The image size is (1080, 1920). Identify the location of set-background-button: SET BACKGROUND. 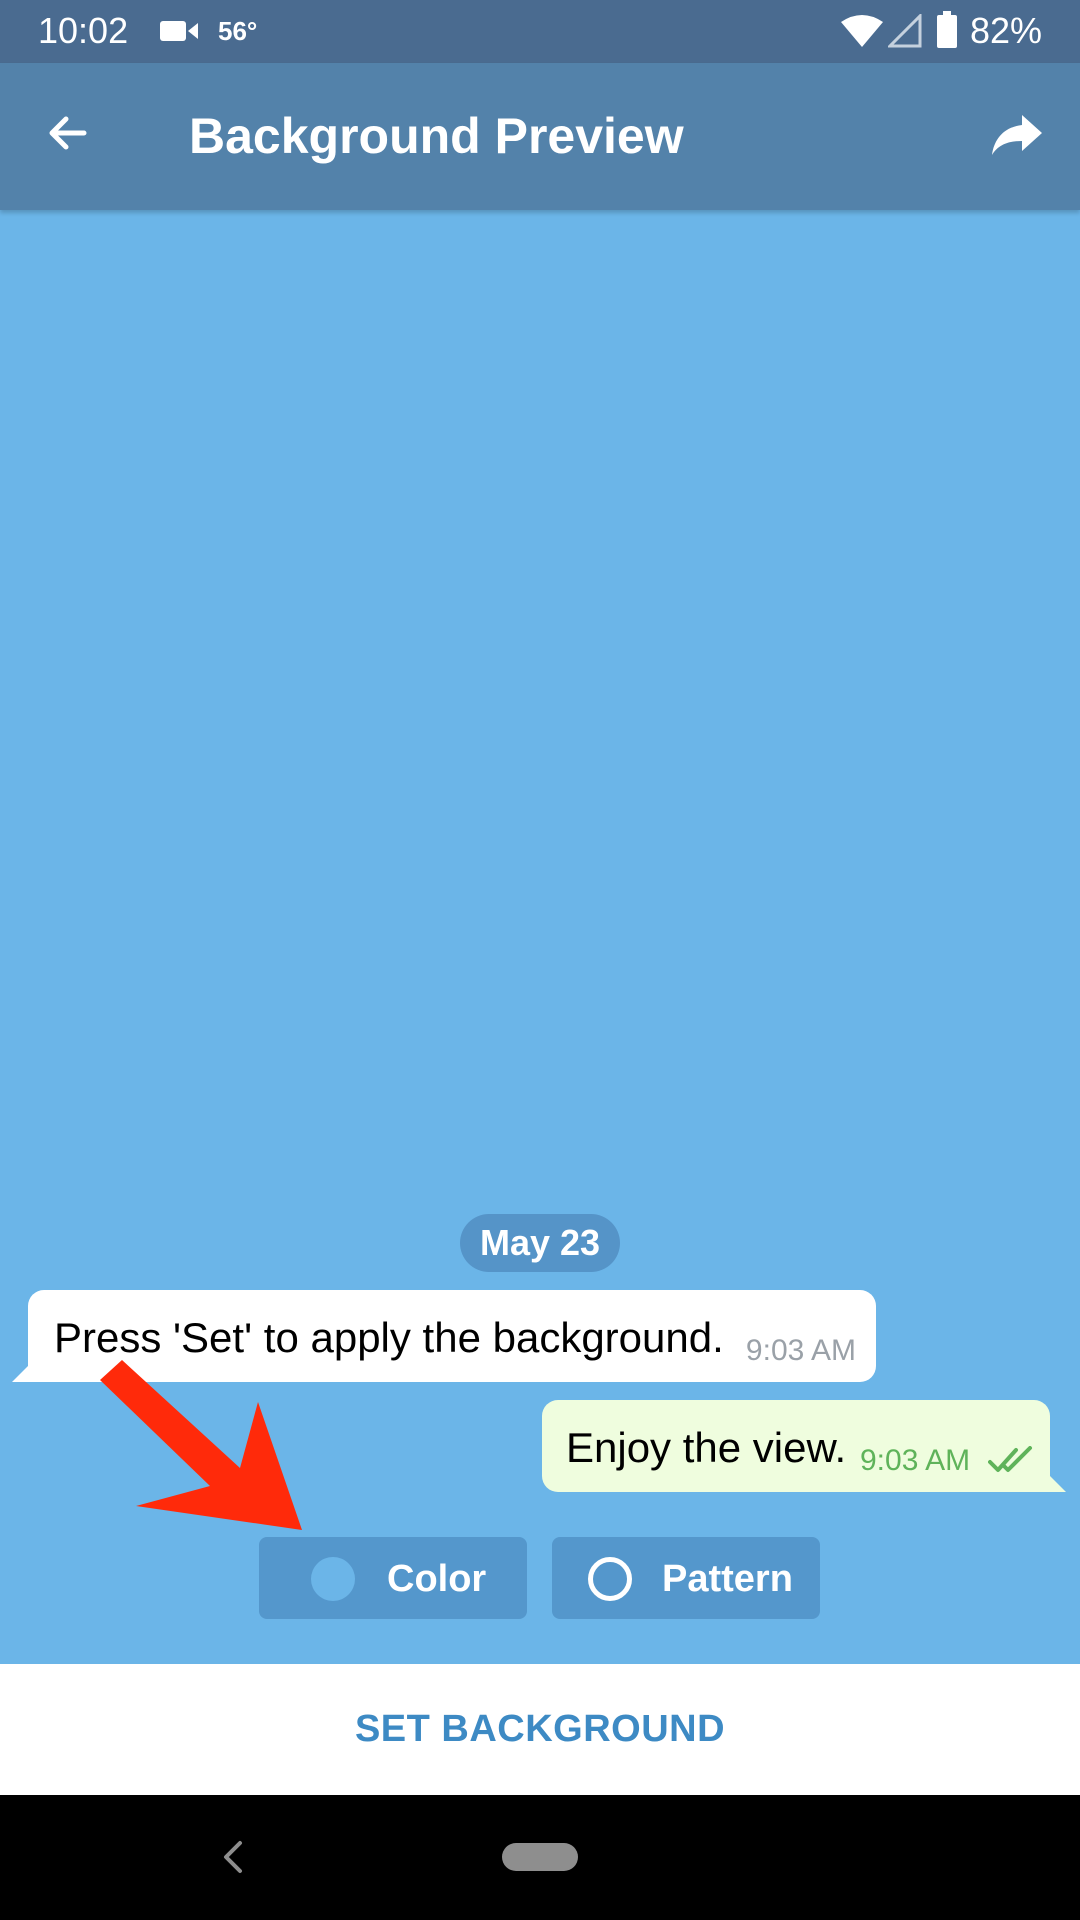
(540, 1729).